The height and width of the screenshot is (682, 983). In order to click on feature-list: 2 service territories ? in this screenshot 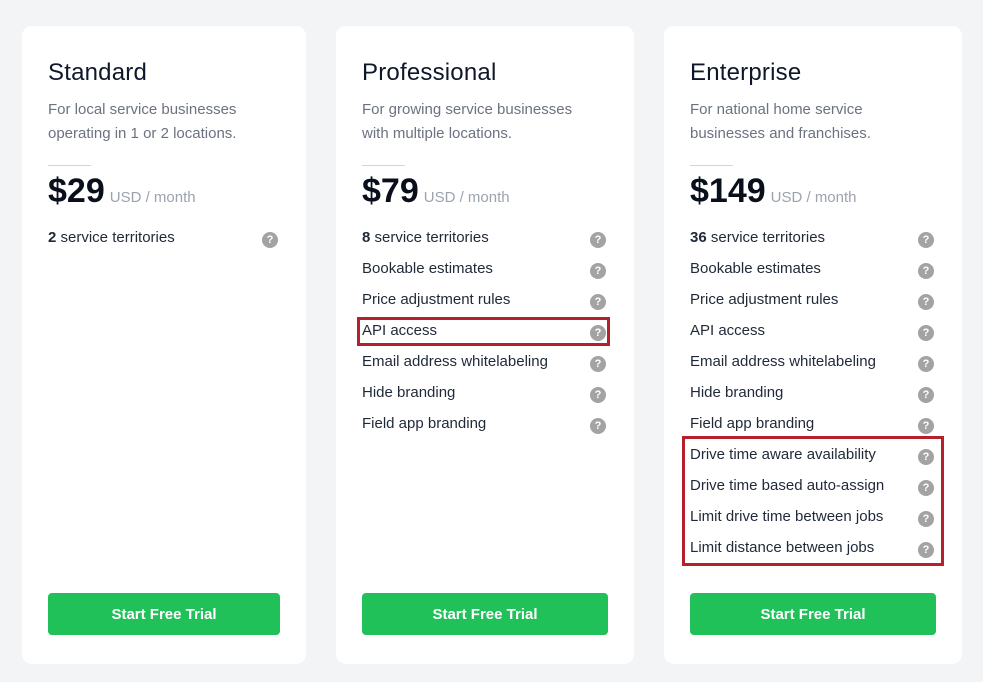, I will do `click(163, 243)`.